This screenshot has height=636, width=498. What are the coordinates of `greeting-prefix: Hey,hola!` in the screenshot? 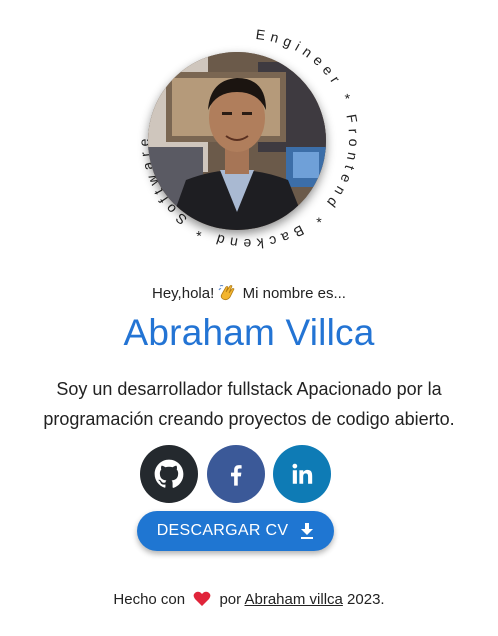 It's located at (183, 293).